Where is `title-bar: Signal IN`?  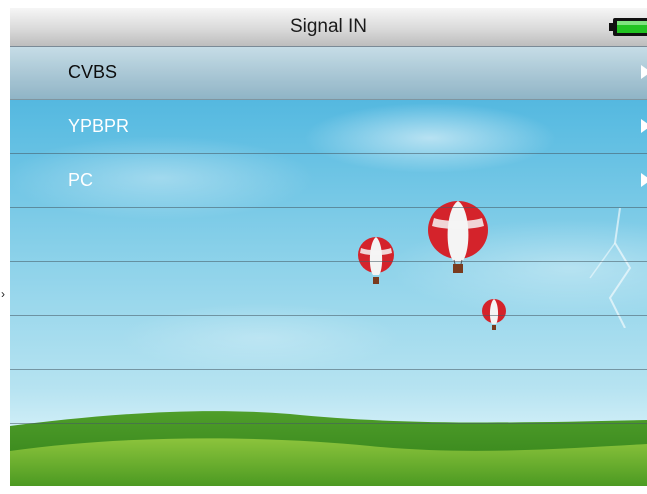 title-bar: Signal IN is located at coordinates (328, 27).